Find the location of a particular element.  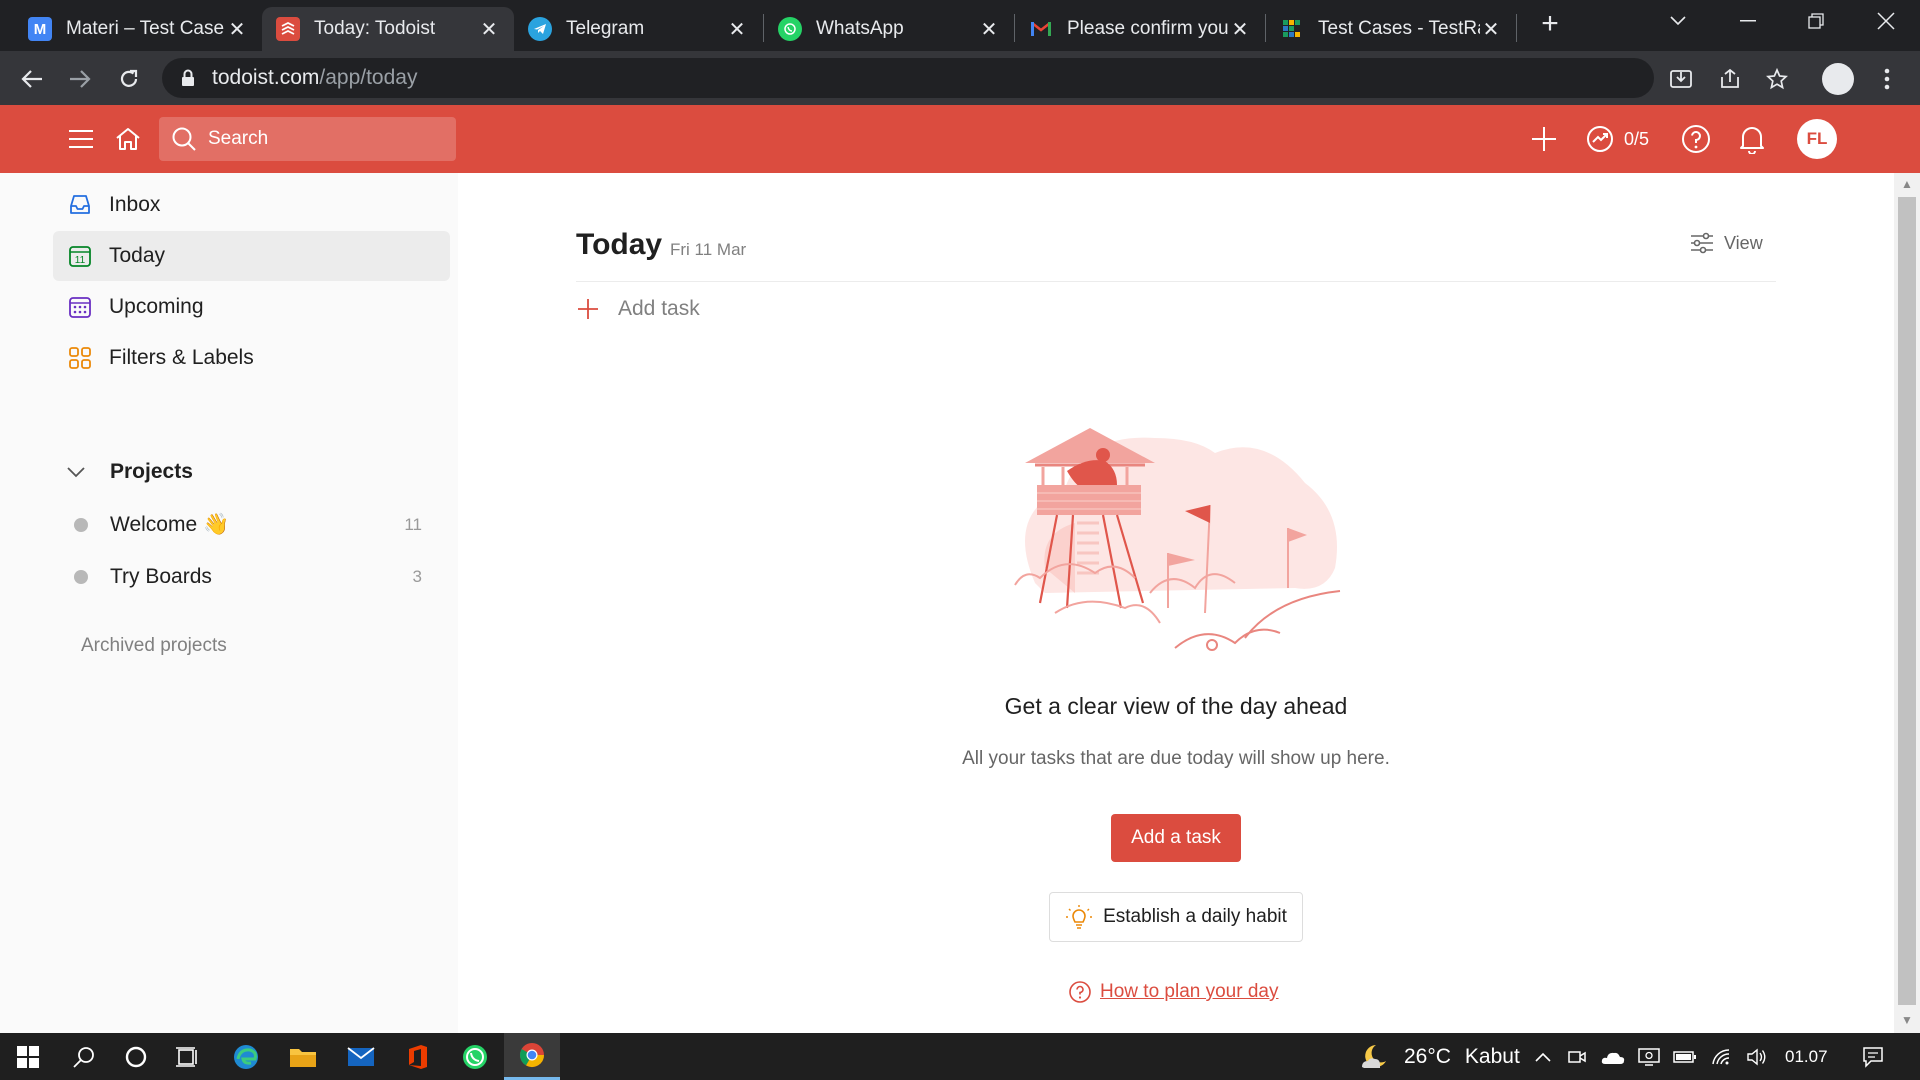

volume-icon is located at coordinates (1757, 1056).